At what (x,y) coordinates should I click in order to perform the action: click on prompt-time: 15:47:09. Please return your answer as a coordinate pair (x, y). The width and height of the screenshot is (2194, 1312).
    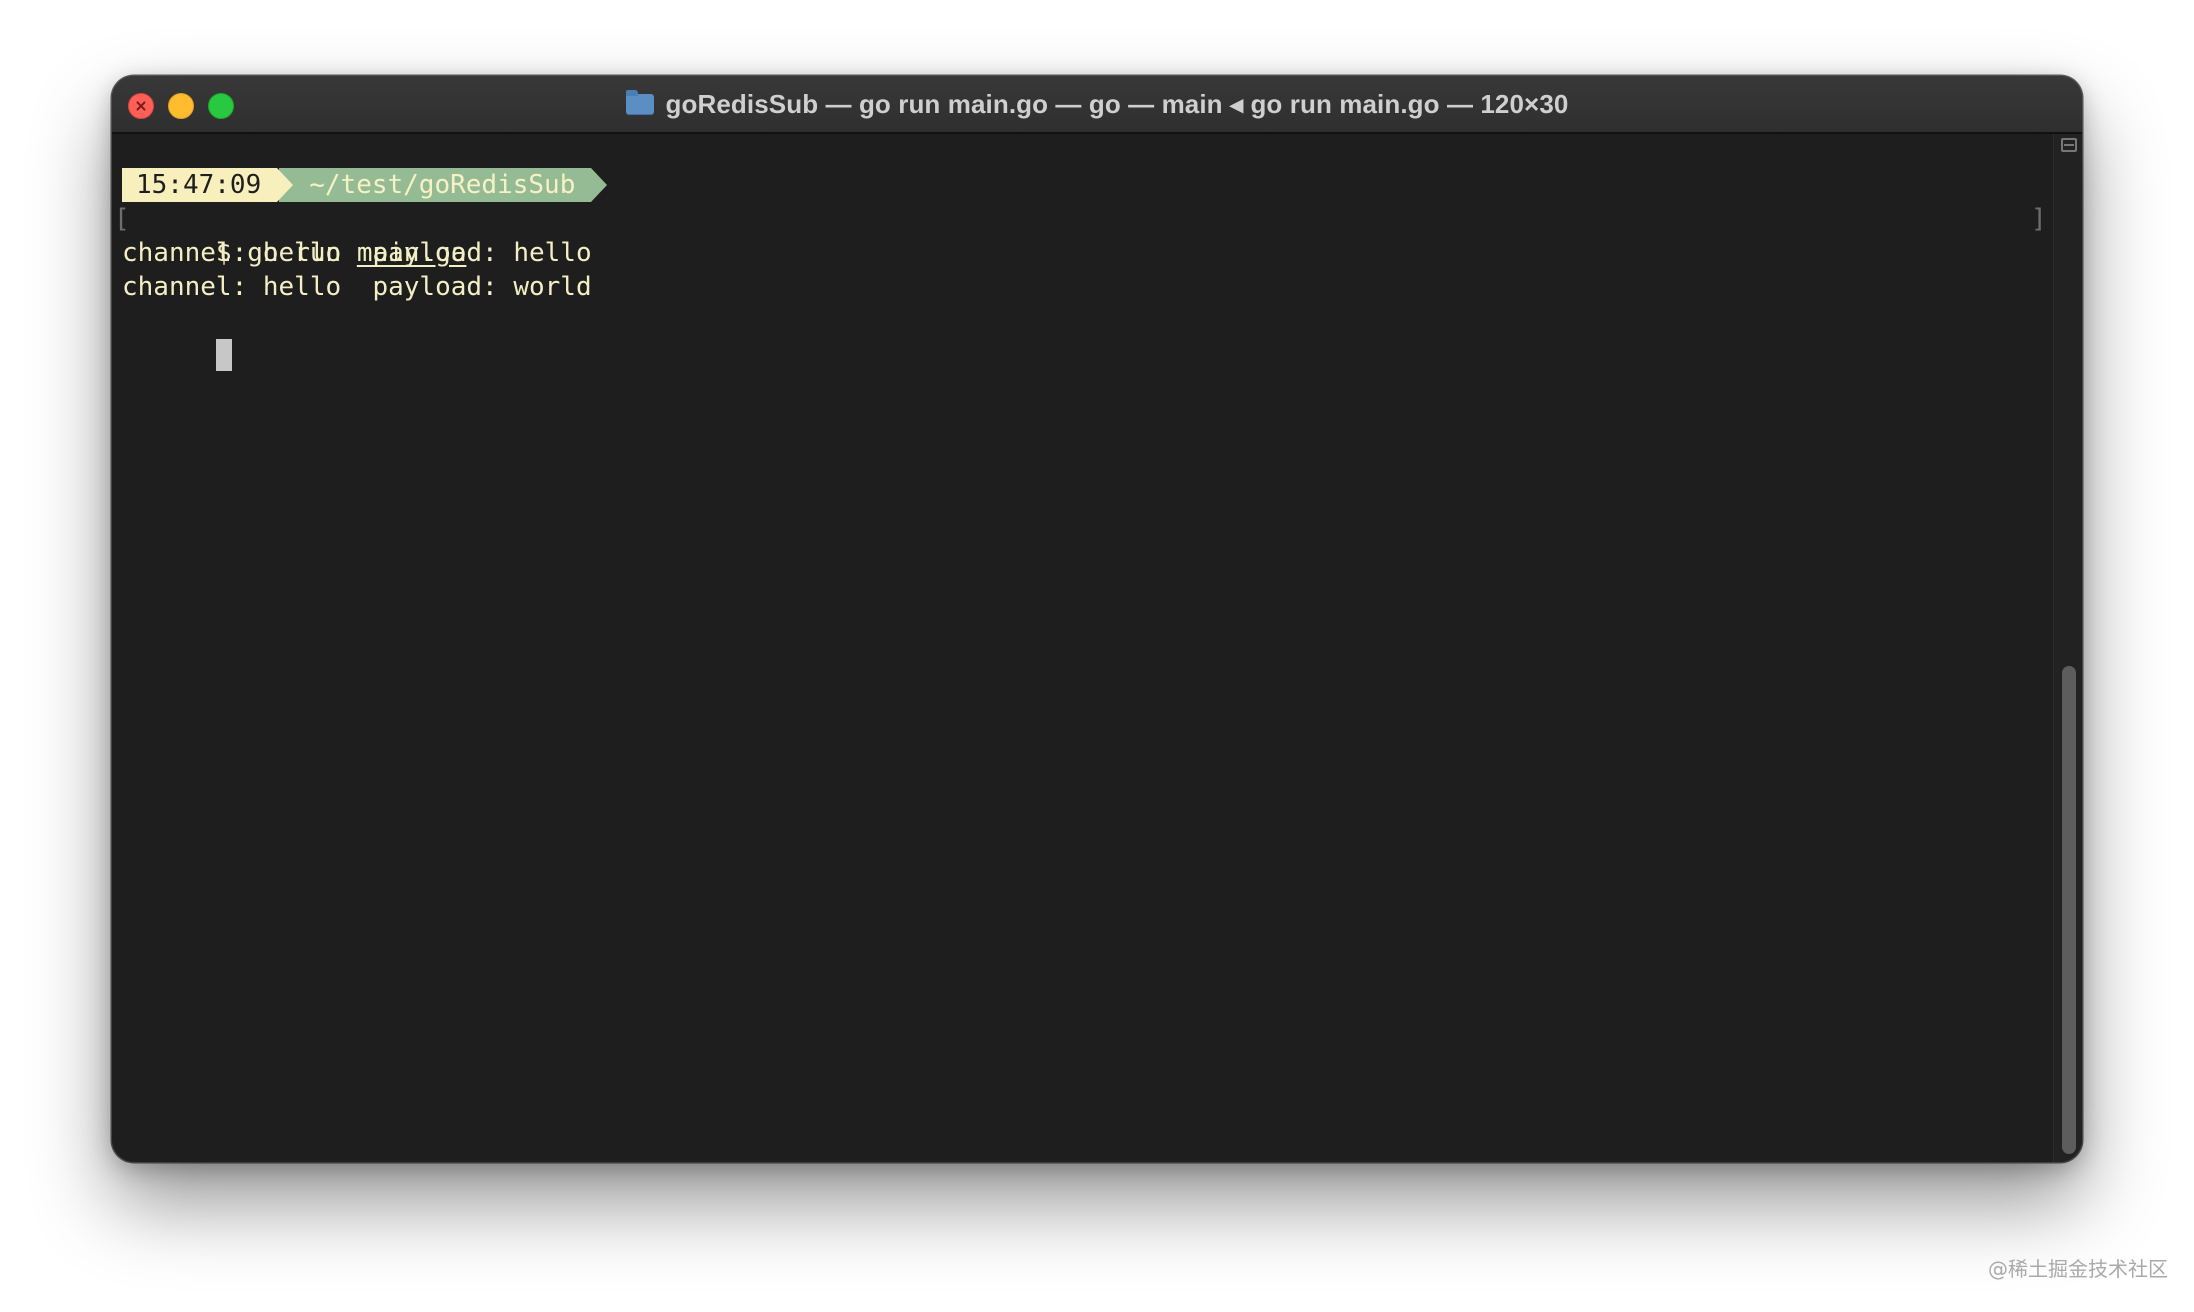
    Looking at the image, I should click on (208, 185).